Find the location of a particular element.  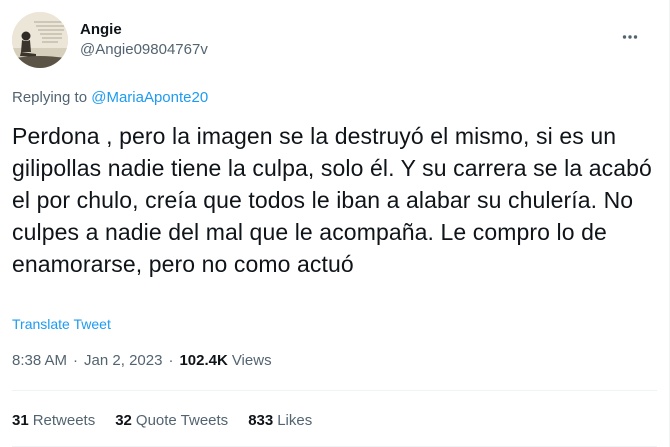

likes-stat: 833 Likes is located at coordinates (280, 421).